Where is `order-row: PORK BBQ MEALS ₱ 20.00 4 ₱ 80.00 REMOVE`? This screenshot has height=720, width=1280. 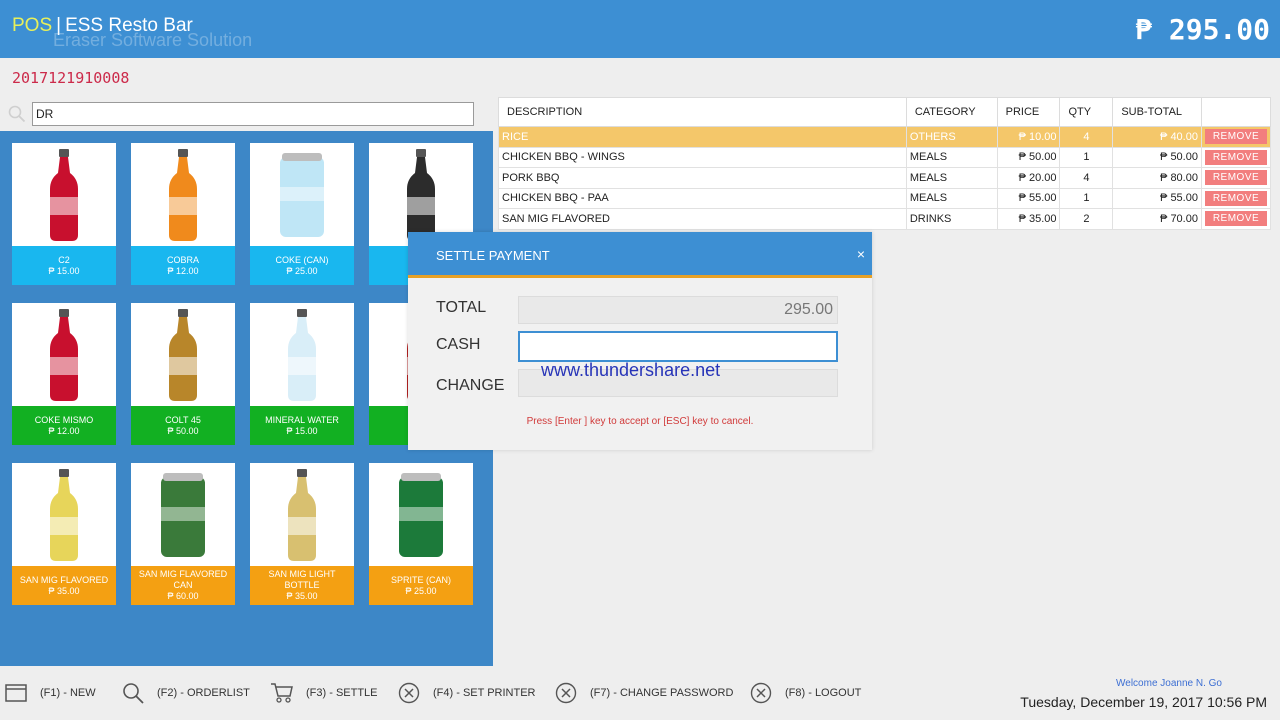
order-row: PORK BBQ MEALS ₱ 20.00 4 ₱ 80.00 REMOVE is located at coordinates (885, 178).